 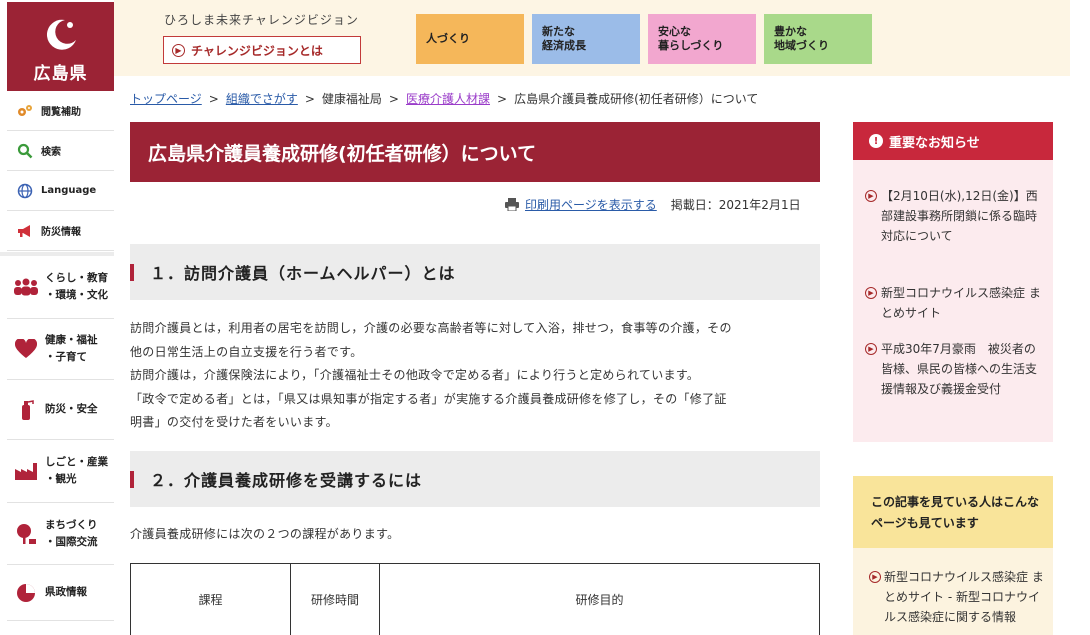 What do you see at coordinates (636, 99) in the screenshot?
I see `breadcrumb-current: 広島県介護員養成研修(初任者研修）について` at bounding box center [636, 99].